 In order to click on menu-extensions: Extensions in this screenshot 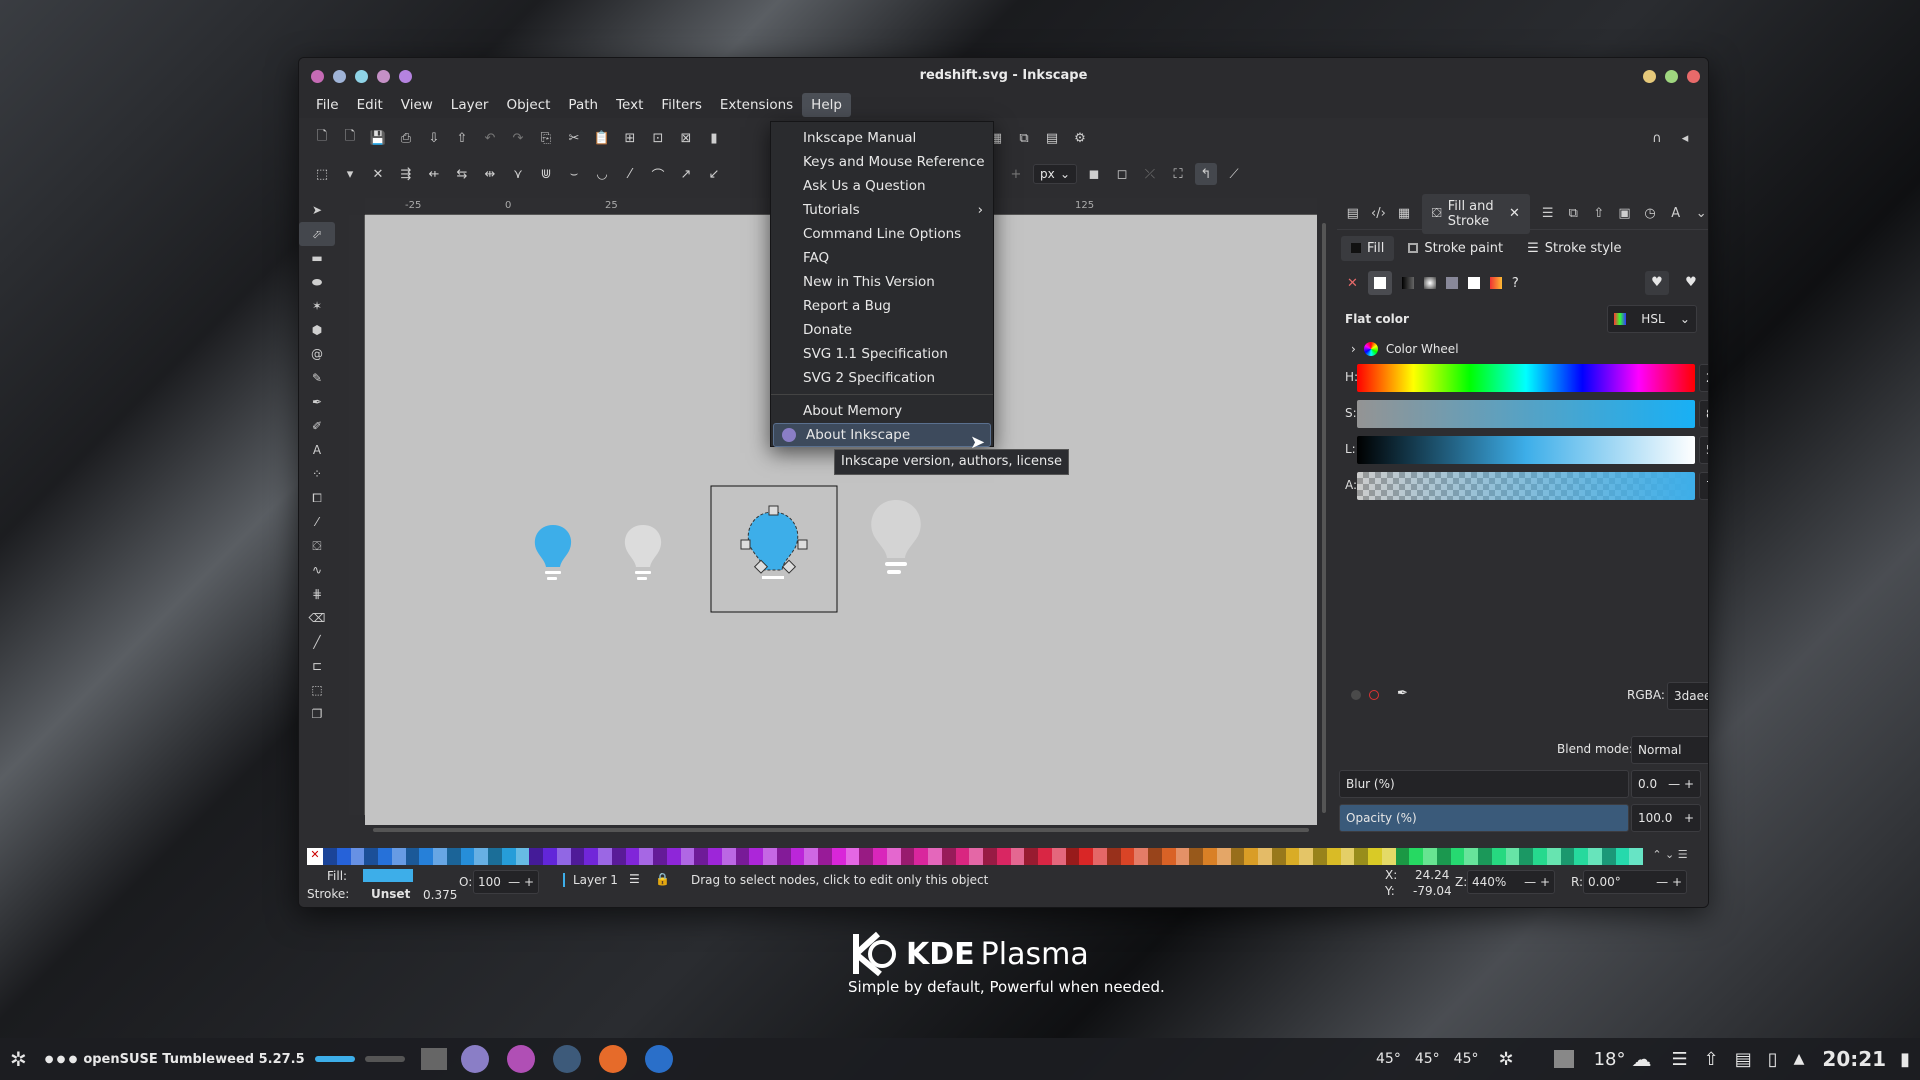, I will do `click(756, 105)`.